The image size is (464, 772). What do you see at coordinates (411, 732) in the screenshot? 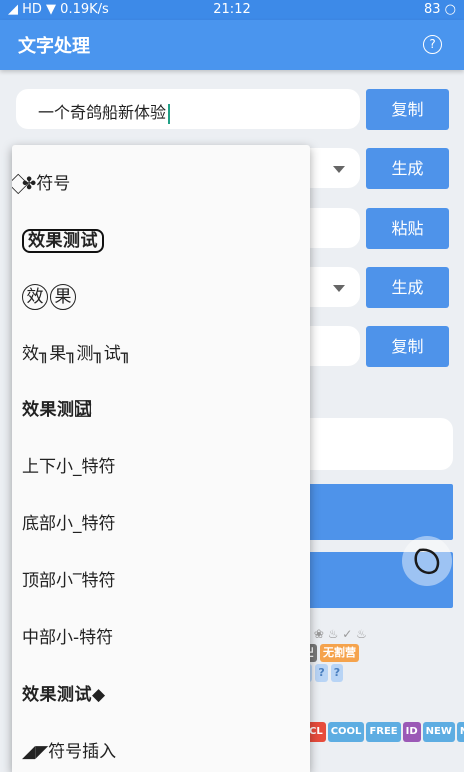
I see `tag-id: ID` at bounding box center [411, 732].